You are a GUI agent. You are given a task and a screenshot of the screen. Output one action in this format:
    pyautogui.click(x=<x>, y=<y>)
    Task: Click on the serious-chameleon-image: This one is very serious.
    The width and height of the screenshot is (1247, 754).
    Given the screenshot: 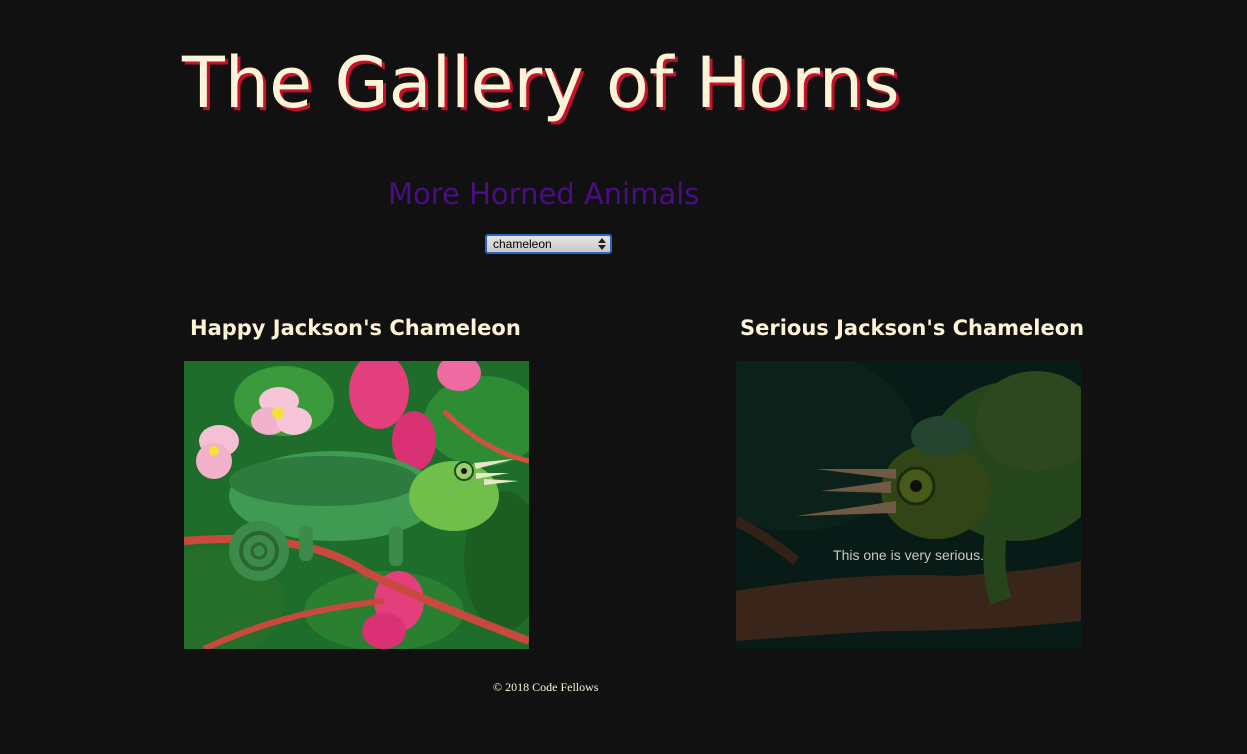 What is the action you would take?
    pyautogui.click(x=908, y=505)
    